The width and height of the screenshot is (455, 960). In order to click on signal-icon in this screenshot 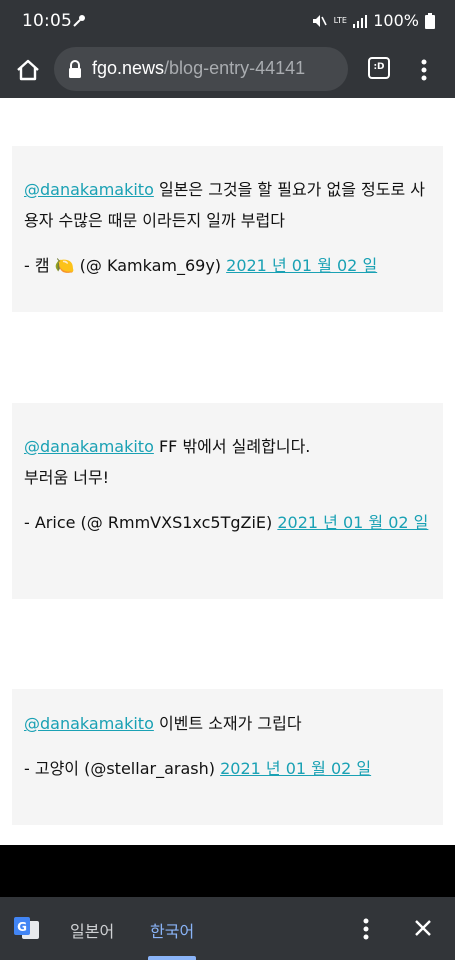, I will do `click(360, 21)`.